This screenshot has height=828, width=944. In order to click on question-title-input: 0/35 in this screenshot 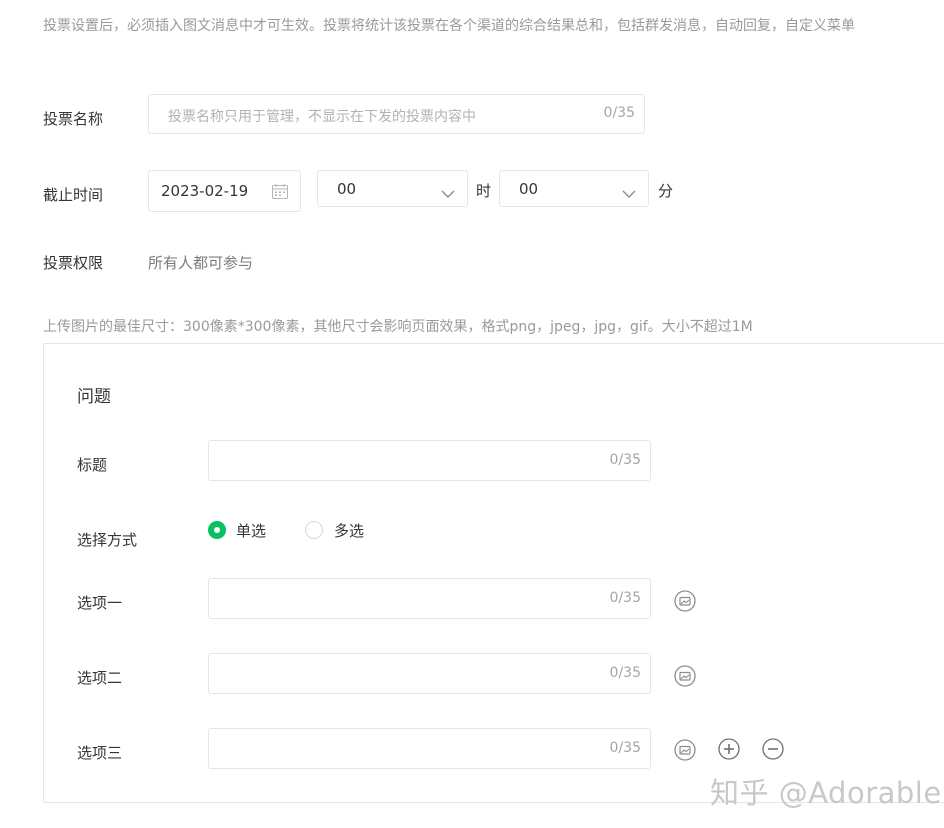, I will do `click(429, 460)`.